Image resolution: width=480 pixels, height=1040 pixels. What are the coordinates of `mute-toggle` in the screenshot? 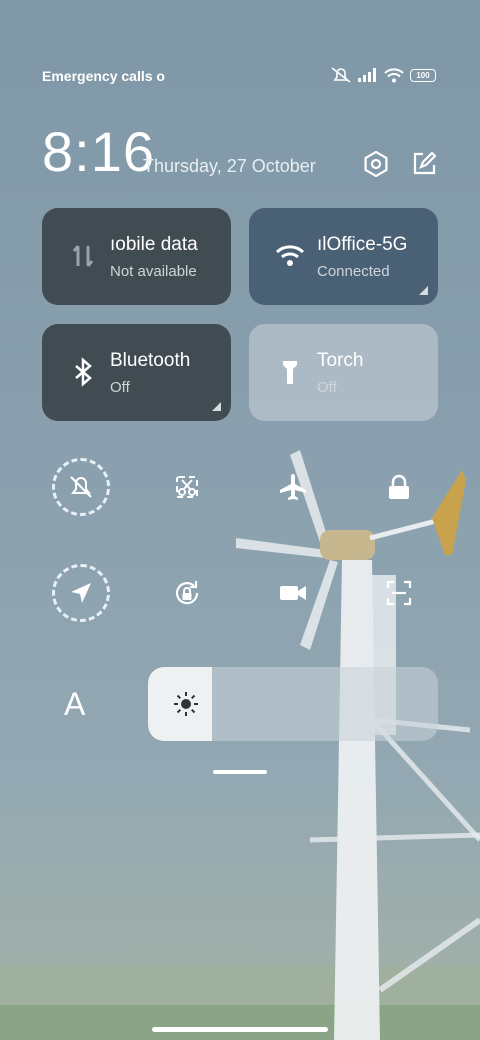 It's located at (81, 487).